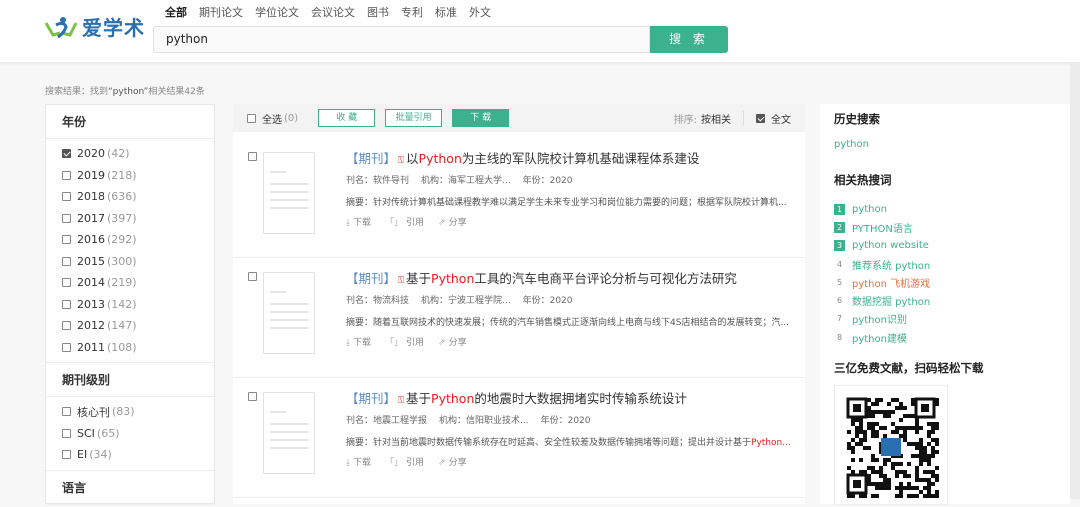 This screenshot has width=1080, height=507. What do you see at coordinates (952, 282) in the screenshot?
I see `hot-search-item: 5 python 飞机游戏` at bounding box center [952, 282].